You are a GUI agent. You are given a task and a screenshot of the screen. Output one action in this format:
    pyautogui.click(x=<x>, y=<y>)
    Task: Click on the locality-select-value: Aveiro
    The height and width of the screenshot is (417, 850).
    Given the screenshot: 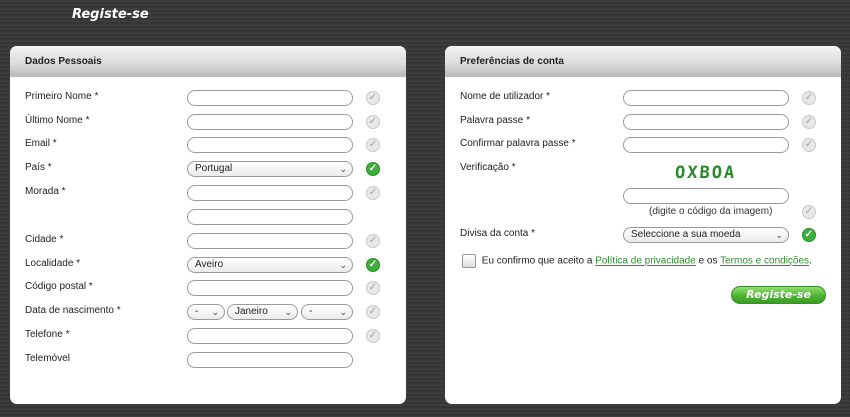 What is the action you would take?
    pyautogui.click(x=209, y=264)
    